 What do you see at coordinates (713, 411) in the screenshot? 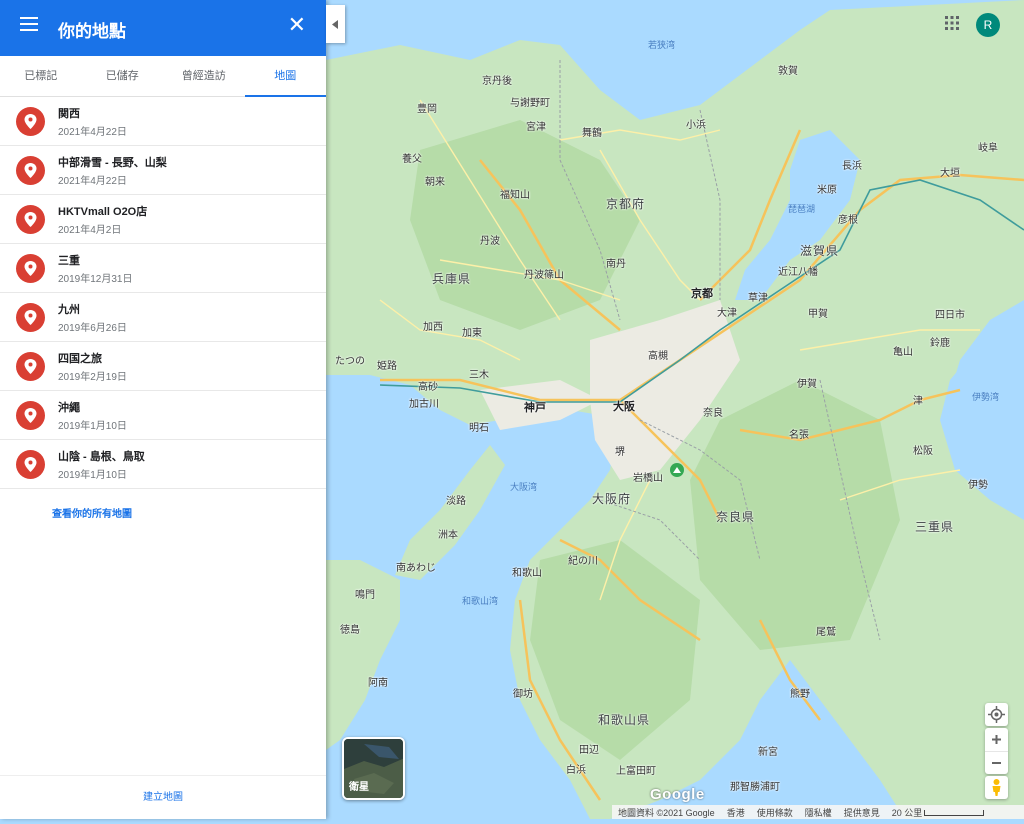
I see `map-label-nara: 奈良` at bounding box center [713, 411].